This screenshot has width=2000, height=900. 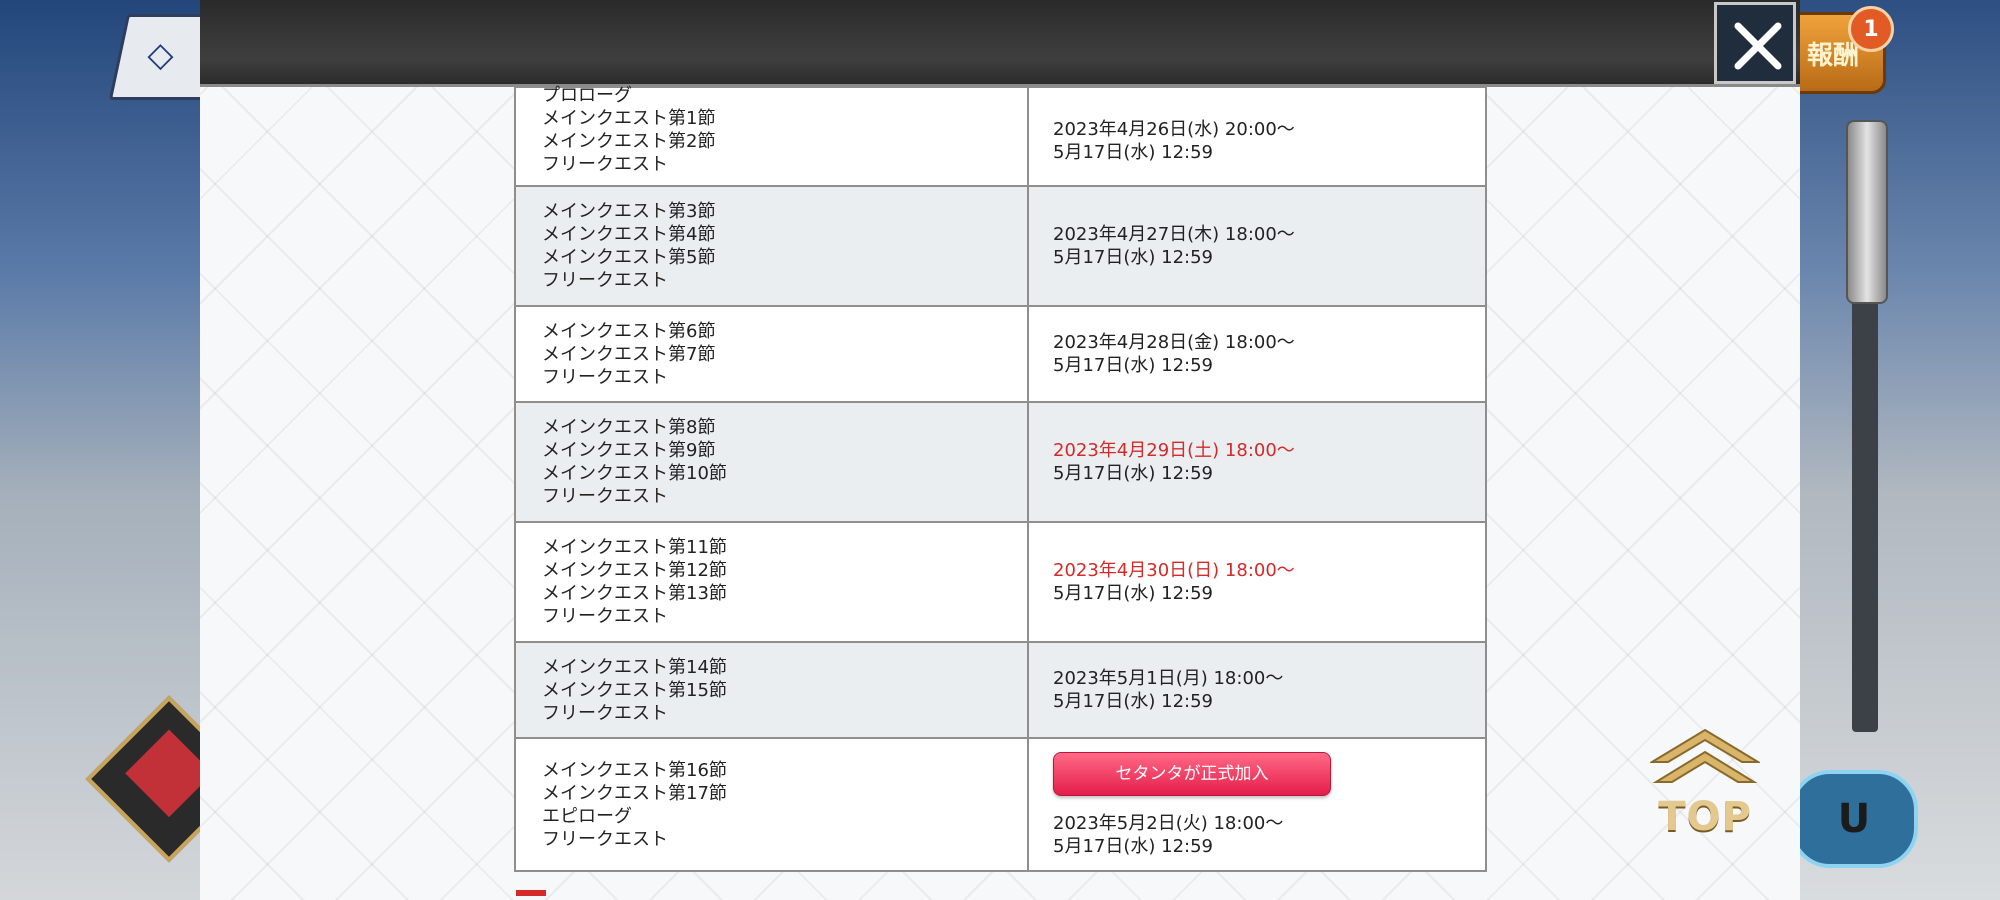 What do you see at coordinates (1192, 773) in the screenshot?
I see `character-join-badge: セタンタが正式加入` at bounding box center [1192, 773].